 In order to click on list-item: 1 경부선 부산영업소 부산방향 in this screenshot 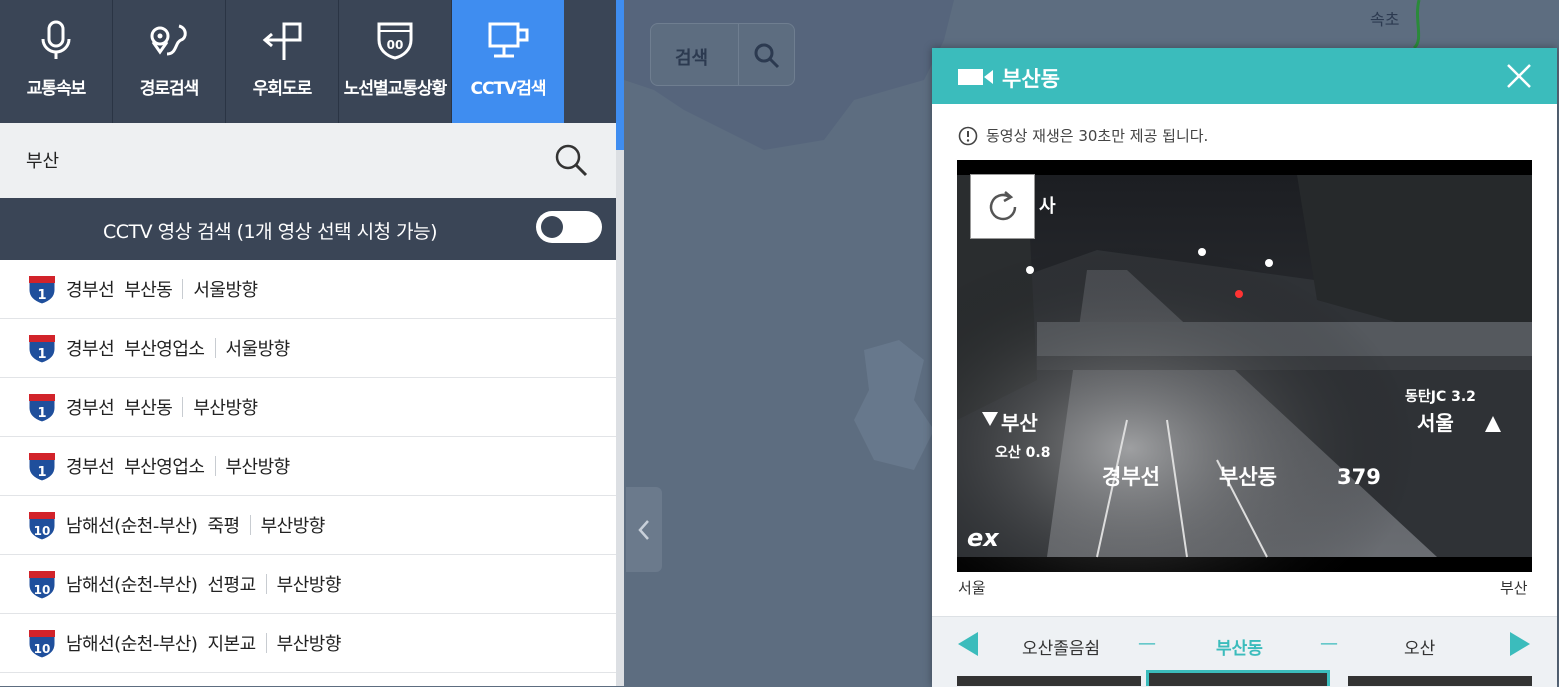, I will do `click(308, 466)`.